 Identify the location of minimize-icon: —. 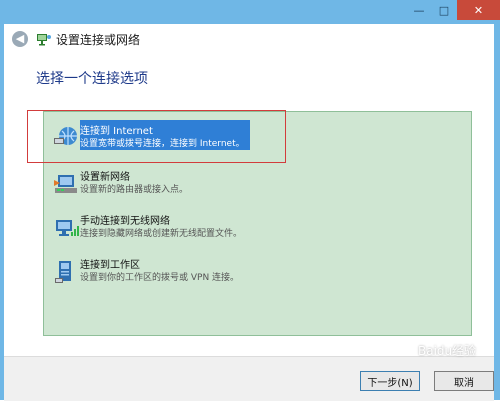
(419, 10).